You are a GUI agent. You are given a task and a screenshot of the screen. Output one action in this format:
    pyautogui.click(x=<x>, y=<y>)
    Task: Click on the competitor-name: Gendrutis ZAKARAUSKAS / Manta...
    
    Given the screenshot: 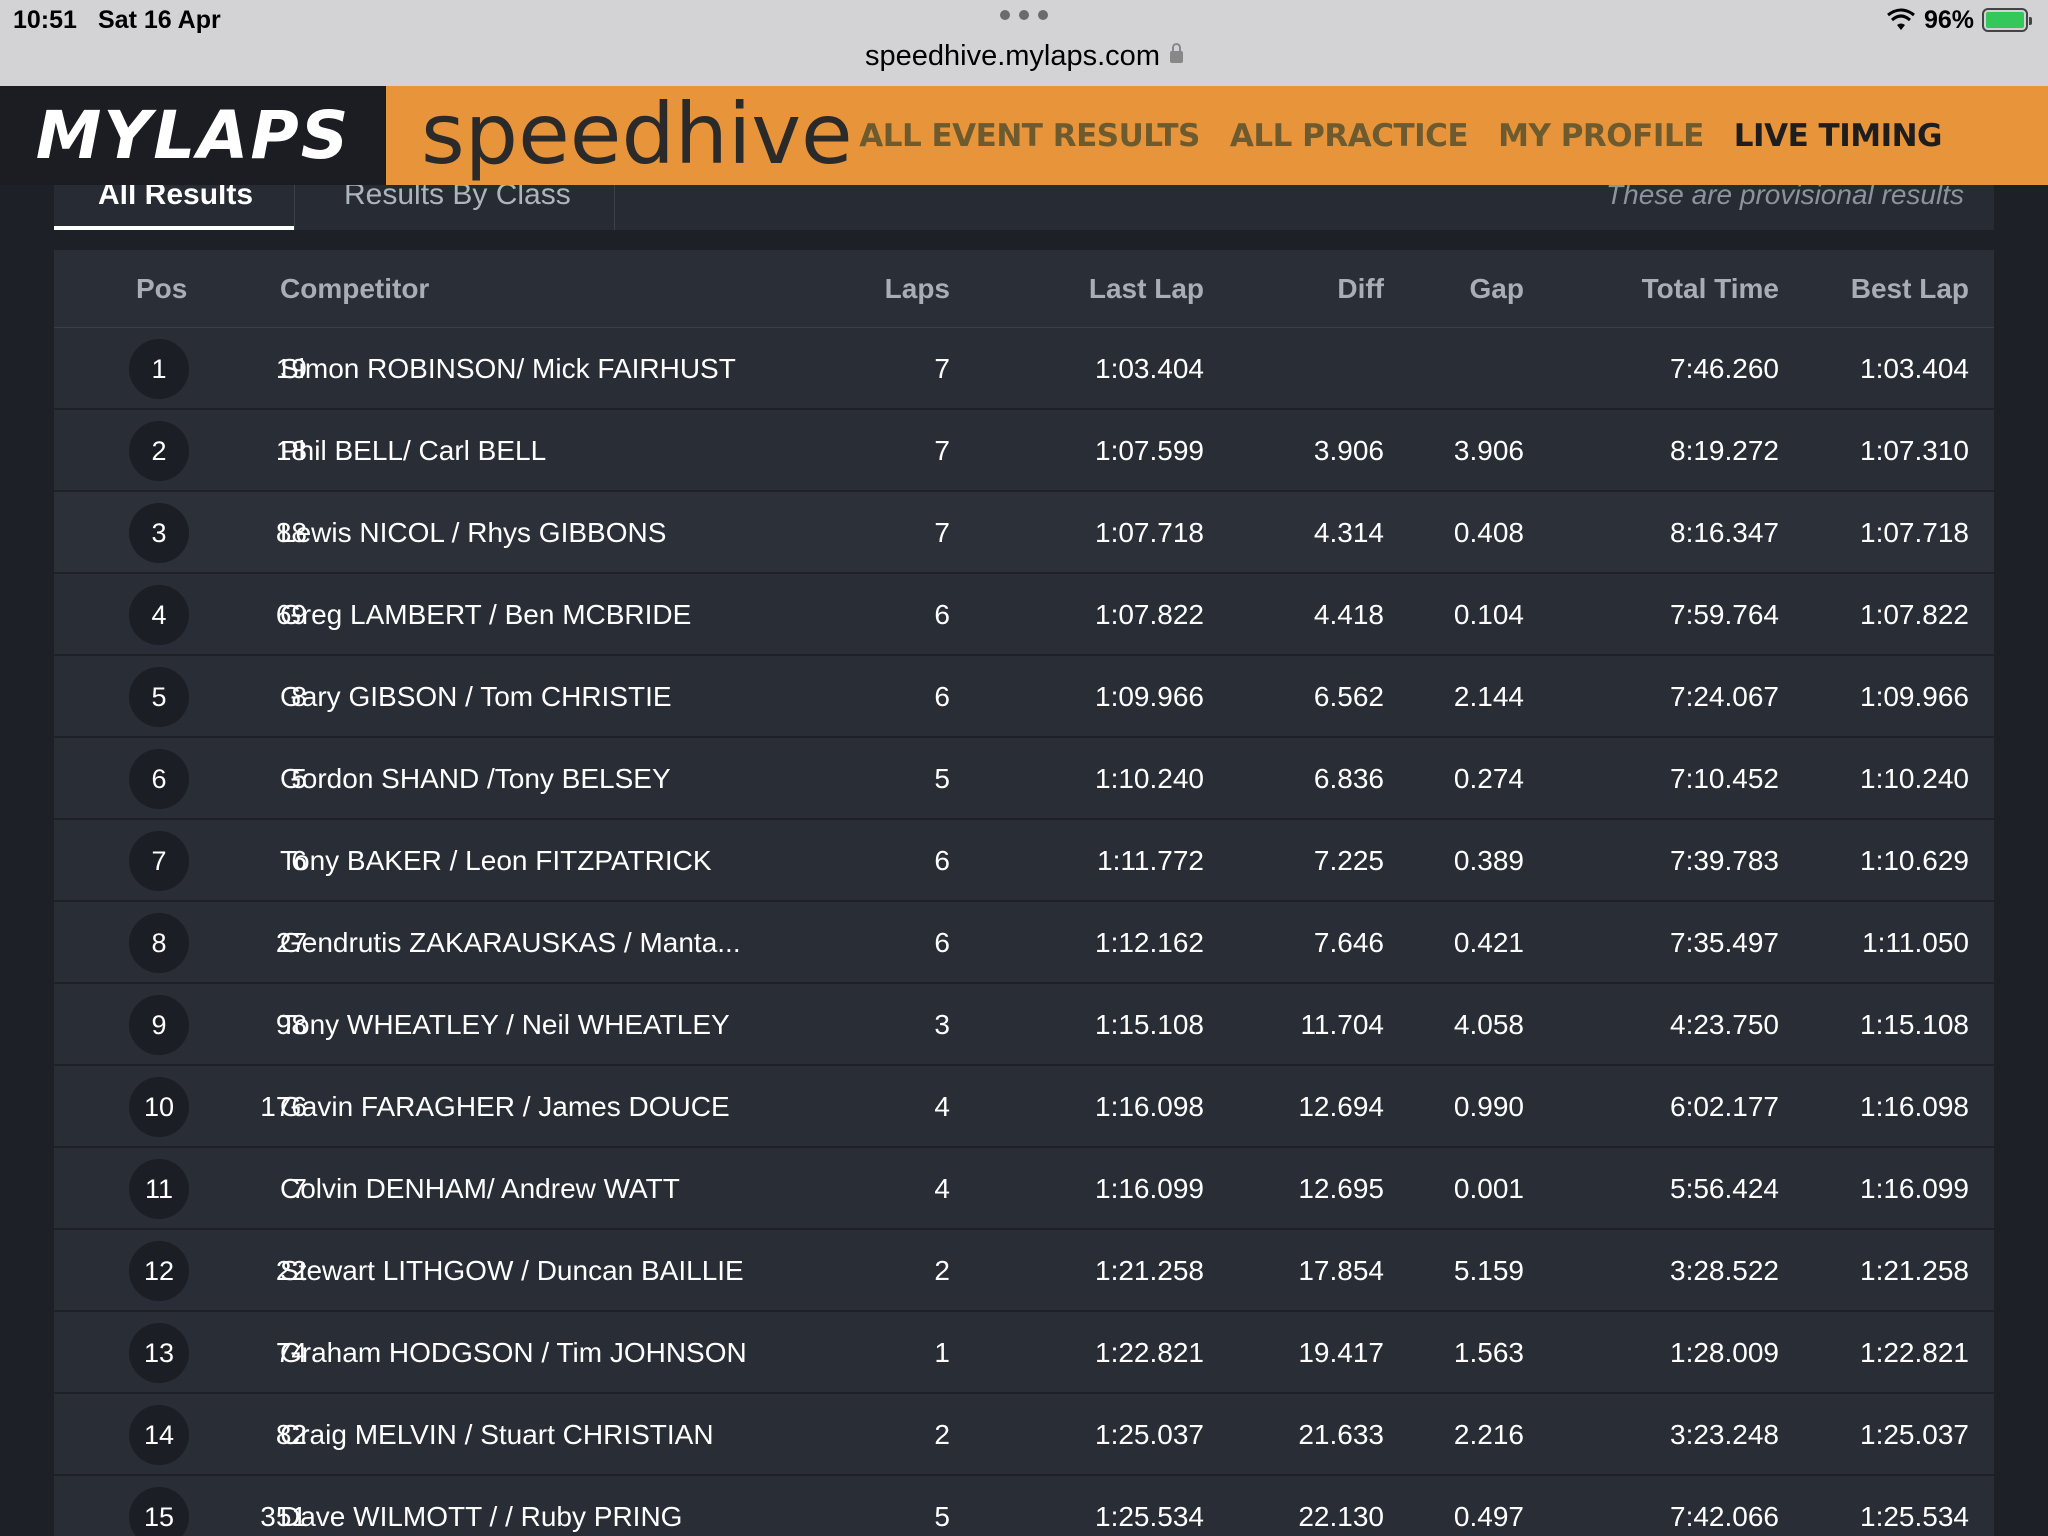 What is the action you would take?
    pyautogui.click(x=510, y=942)
    